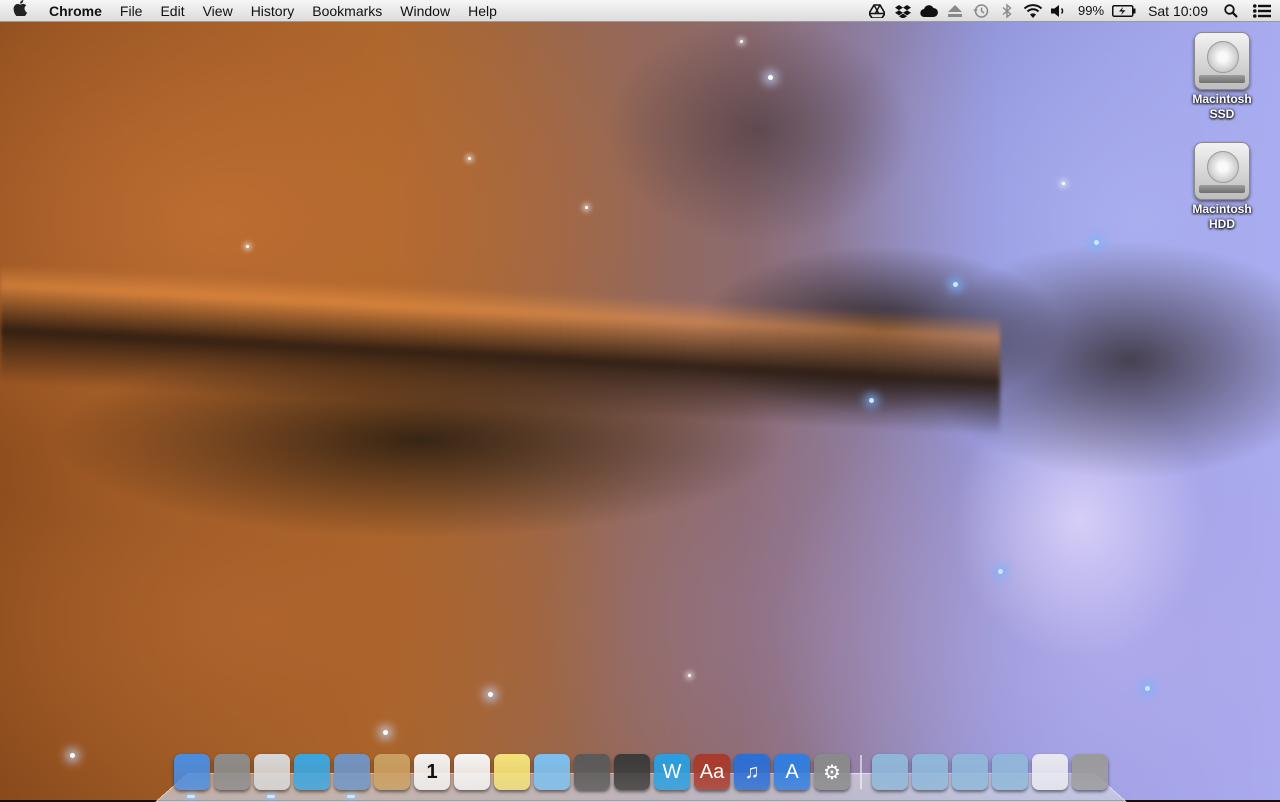  What do you see at coordinates (552, 772) in the screenshot?
I see `messages-icon` at bounding box center [552, 772].